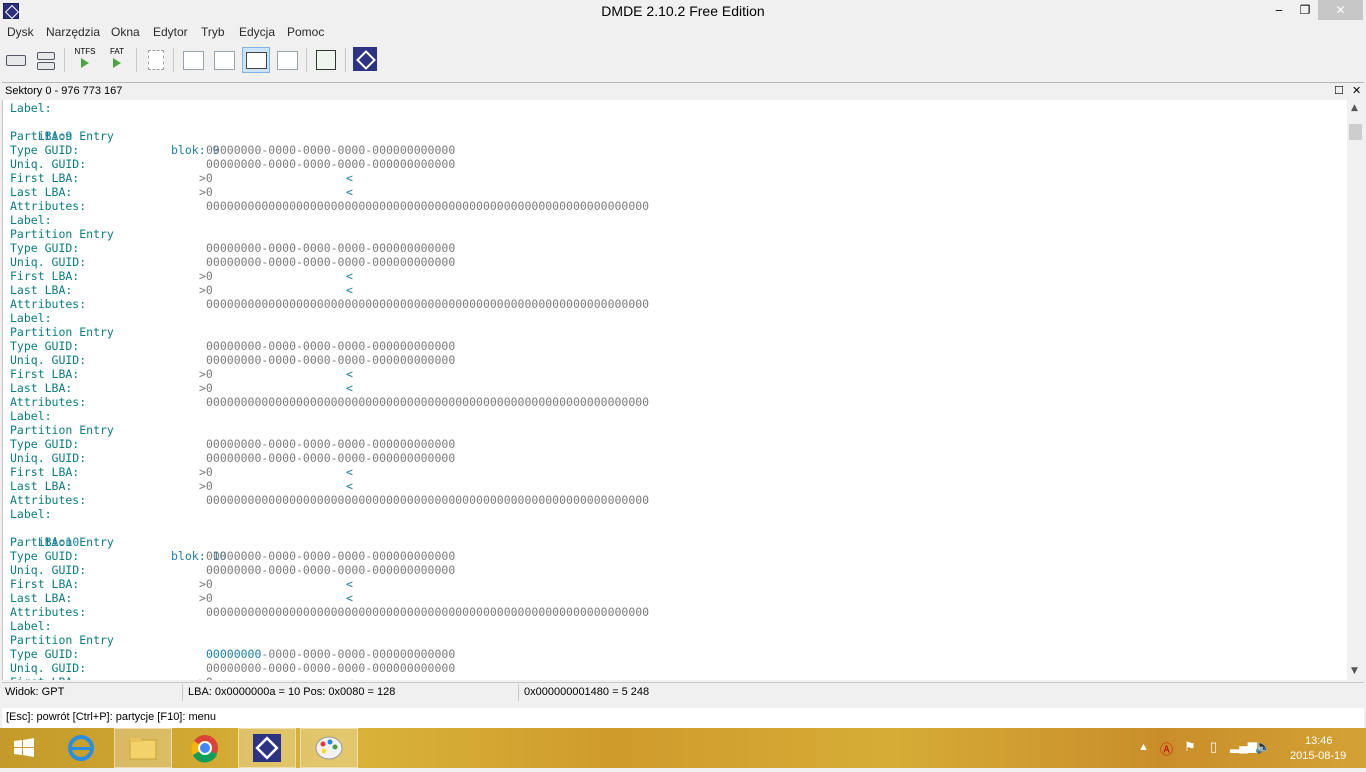  What do you see at coordinates (683, 748) in the screenshot?
I see `taskbar: ▲ Ⓐ ⚑ ▯ ▂▄▆ 🔈 13:46 2015-08-19` at bounding box center [683, 748].